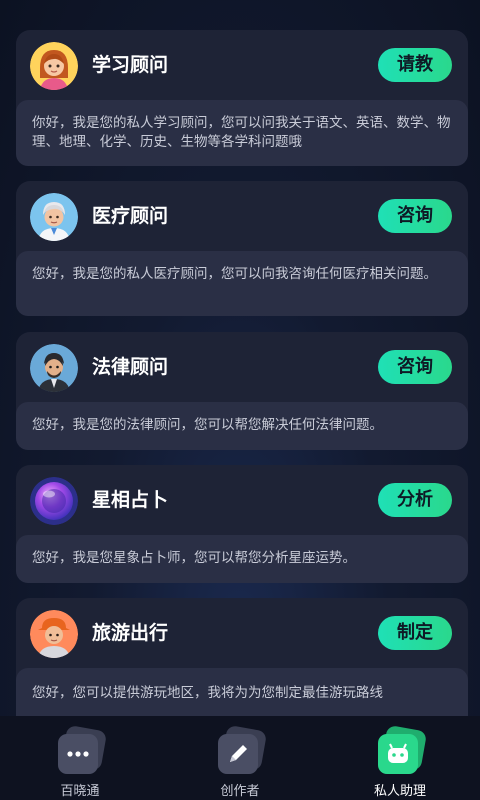 Image resolution: width=480 pixels, height=800 pixels. What do you see at coordinates (54, 368) in the screenshot?
I see `lawyer-avatar-icon` at bounding box center [54, 368].